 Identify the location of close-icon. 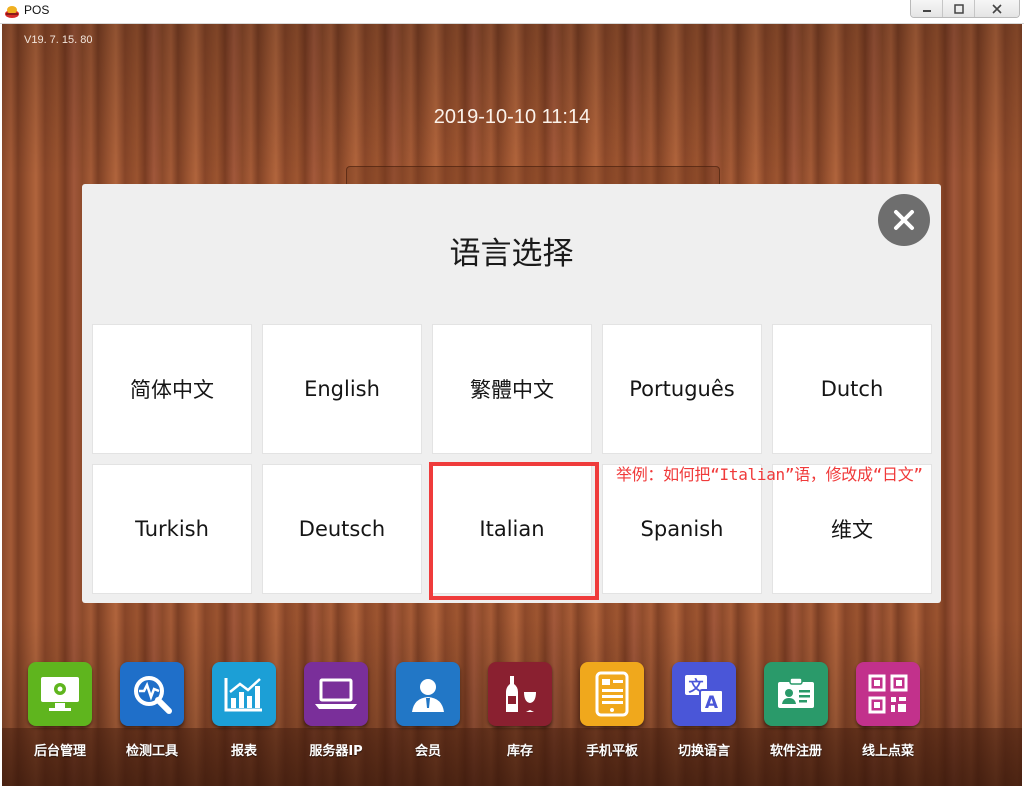
(904, 220).